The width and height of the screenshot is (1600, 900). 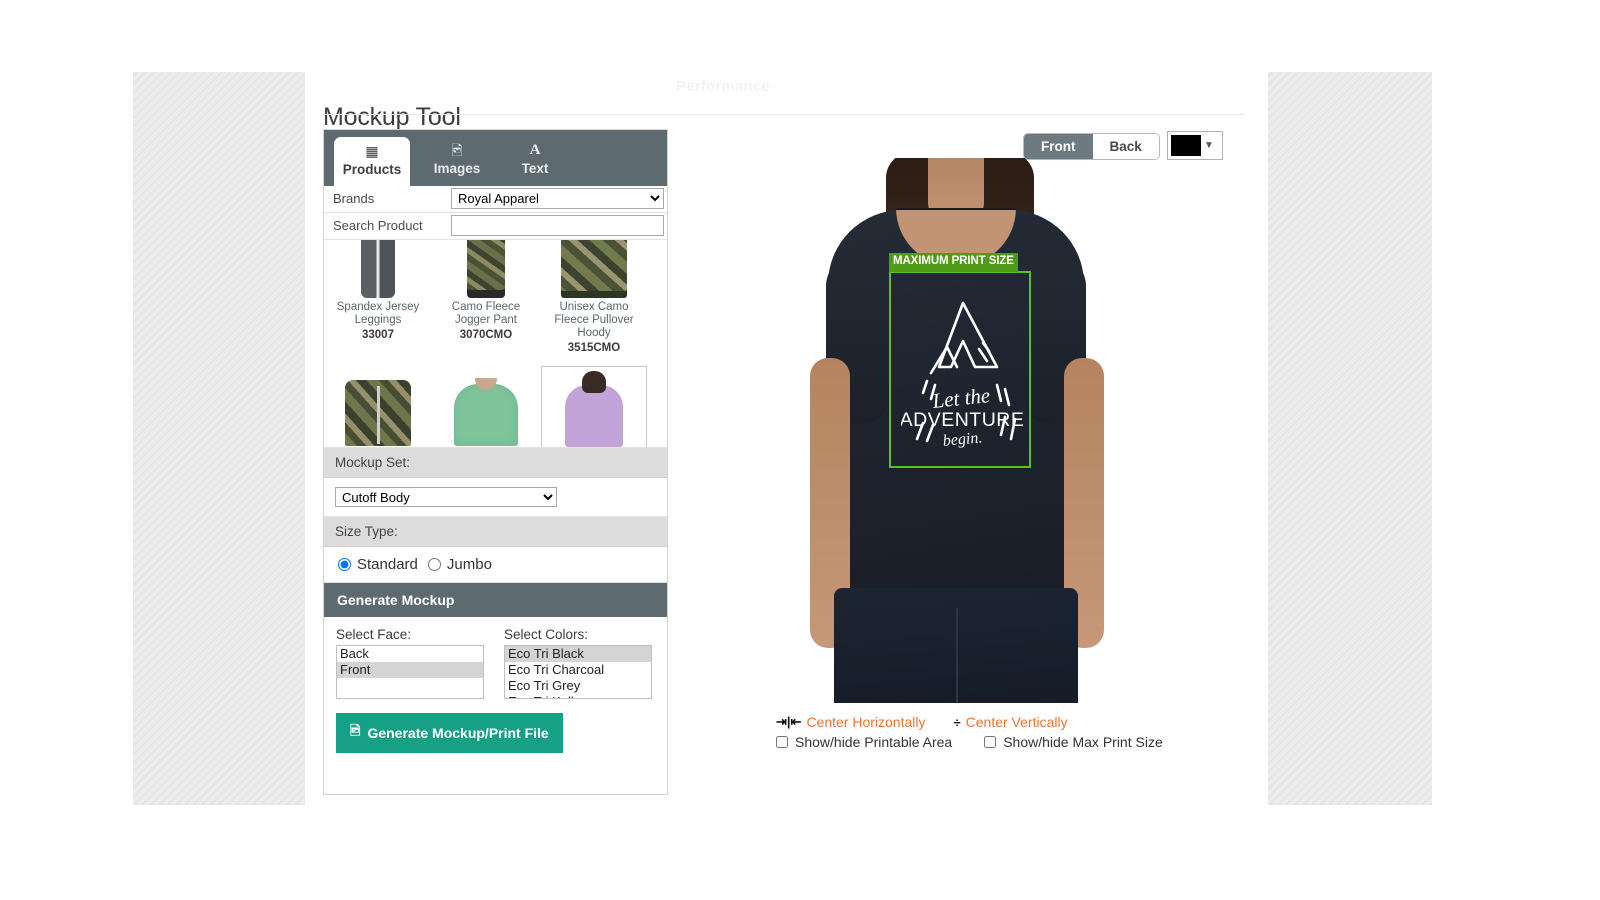 I want to click on artwork-line-3: begin., so click(x=962, y=439).